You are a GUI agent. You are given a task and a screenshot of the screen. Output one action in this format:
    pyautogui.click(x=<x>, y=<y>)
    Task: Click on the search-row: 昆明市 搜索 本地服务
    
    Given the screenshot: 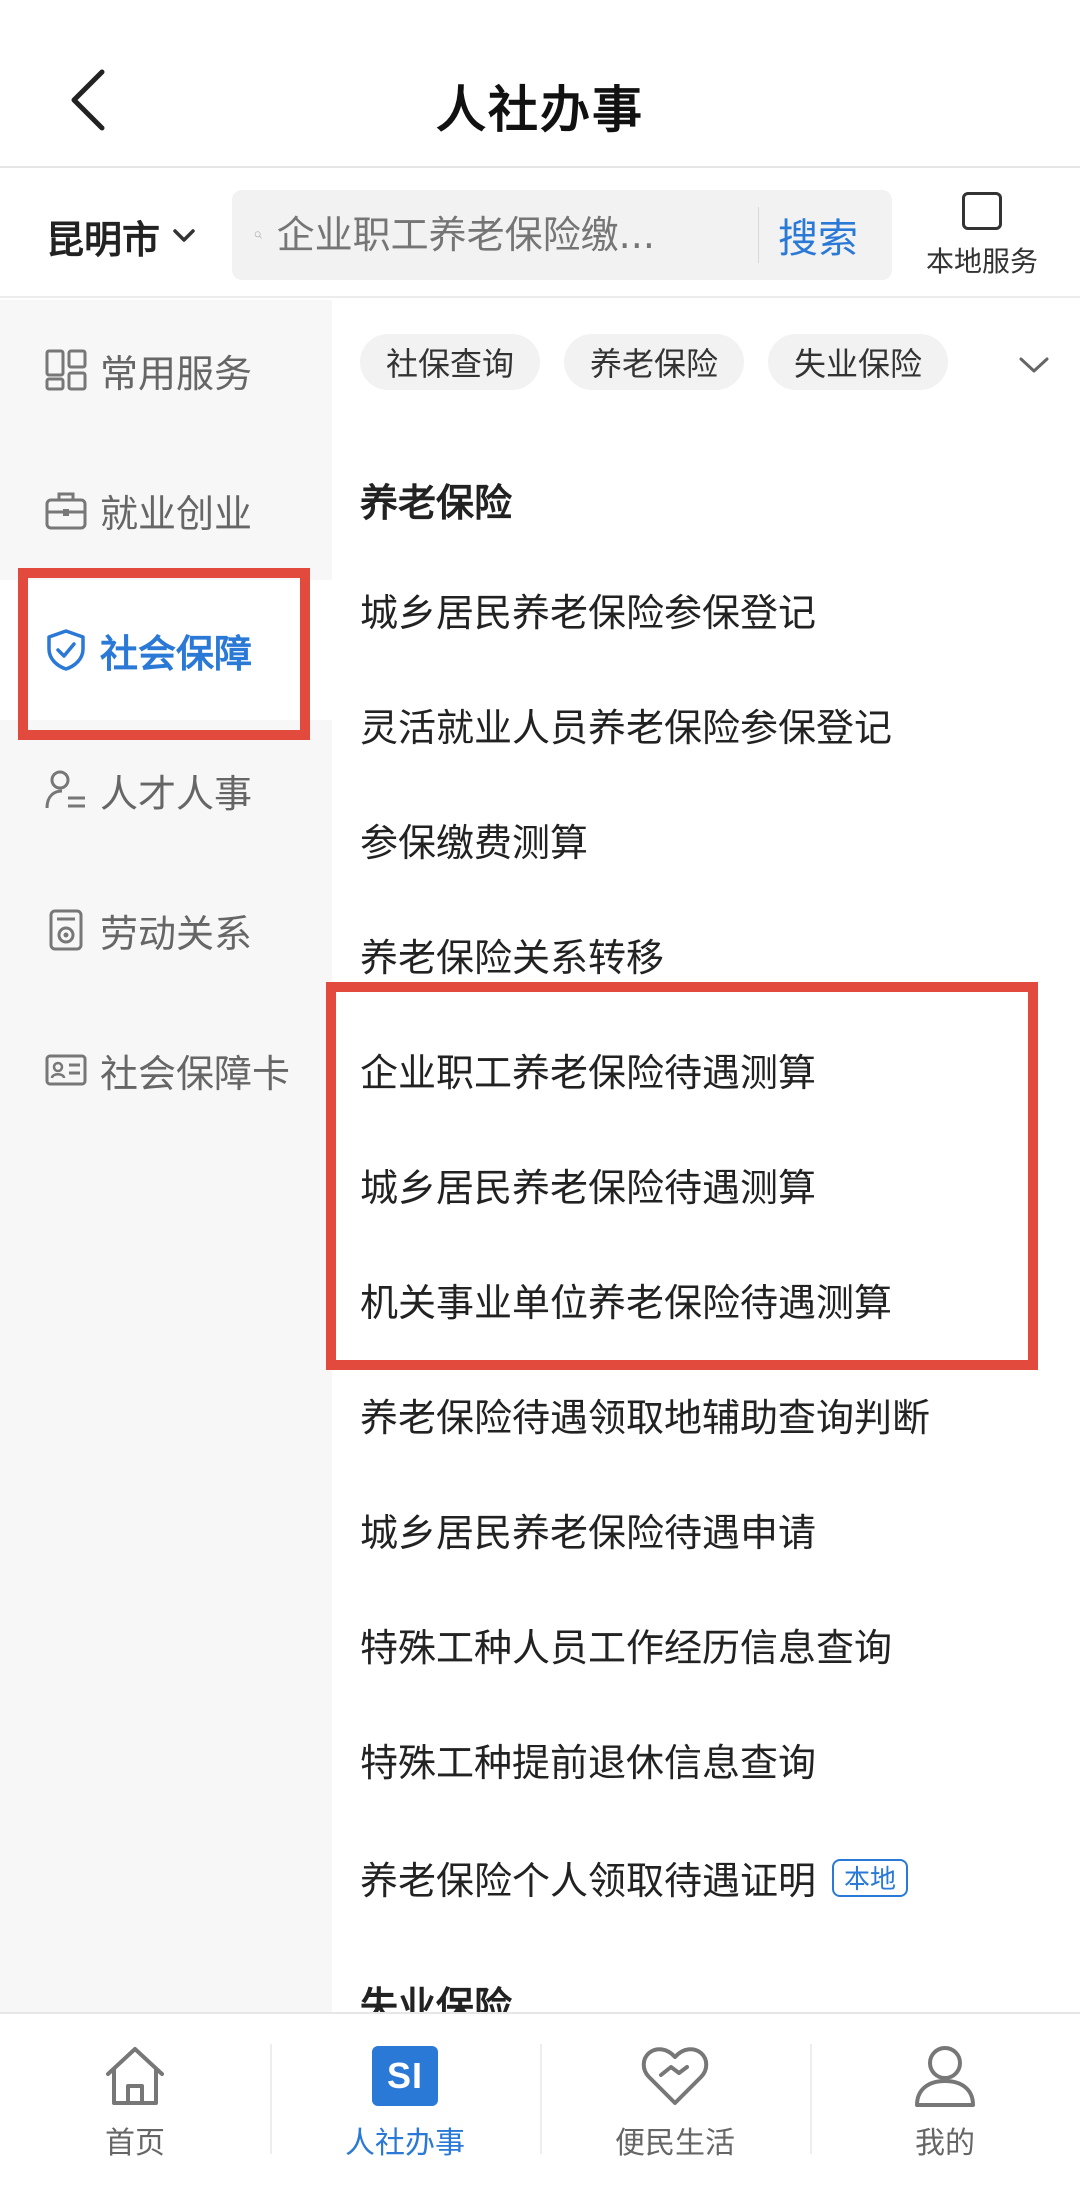 What is the action you would take?
    pyautogui.click(x=540, y=234)
    